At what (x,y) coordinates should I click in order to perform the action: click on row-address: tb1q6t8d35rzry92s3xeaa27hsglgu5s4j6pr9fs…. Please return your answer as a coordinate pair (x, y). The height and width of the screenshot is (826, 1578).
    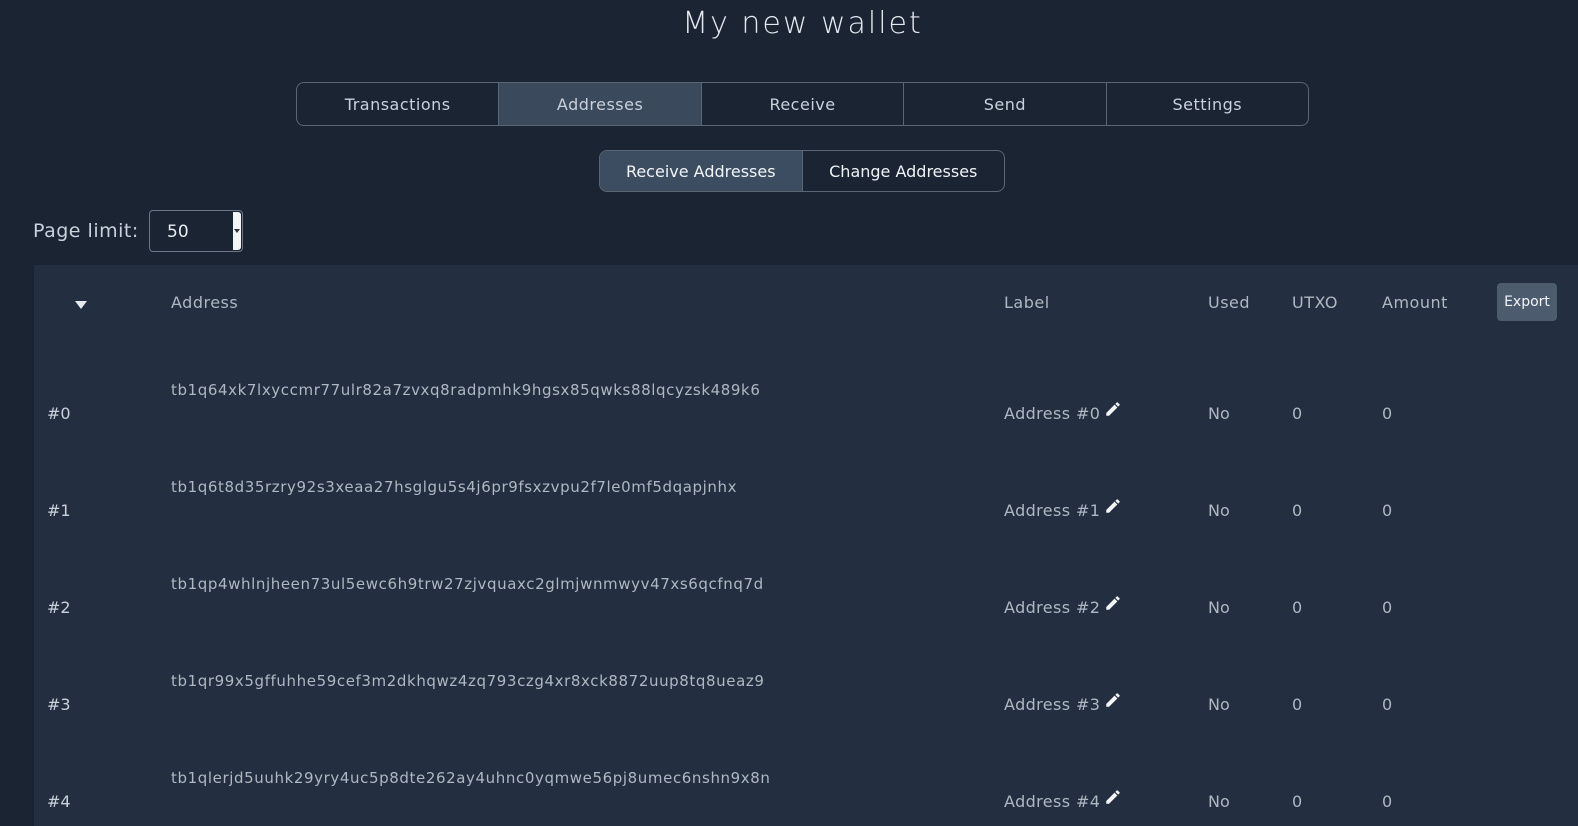
    Looking at the image, I should click on (454, 487).